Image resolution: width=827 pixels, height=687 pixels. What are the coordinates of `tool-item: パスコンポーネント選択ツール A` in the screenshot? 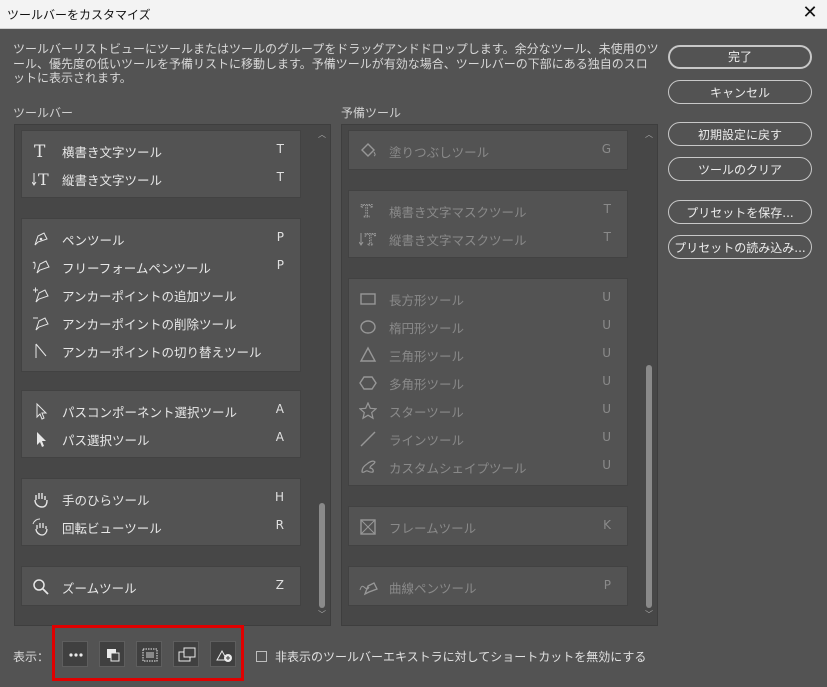 It's located at (161, 410).